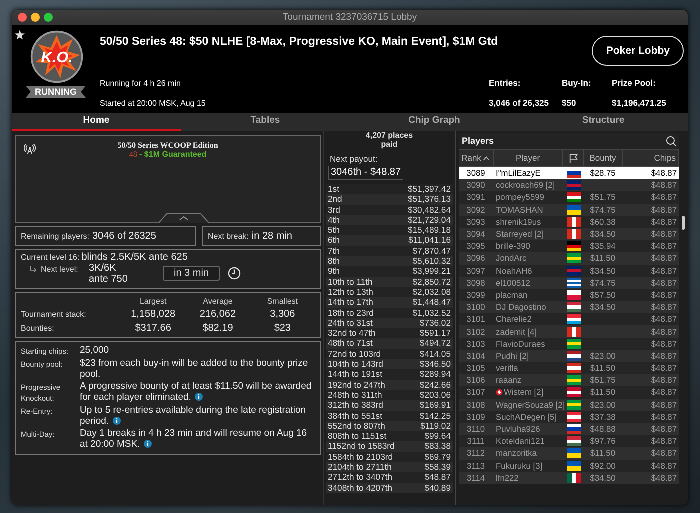 This screenshot has height=513, width=700. What do you see at coordinates (569, 185) in the screenshot?
I see `player-row: 3090 cockroach69 [2] $48.87` at bounding box center [569, 185].